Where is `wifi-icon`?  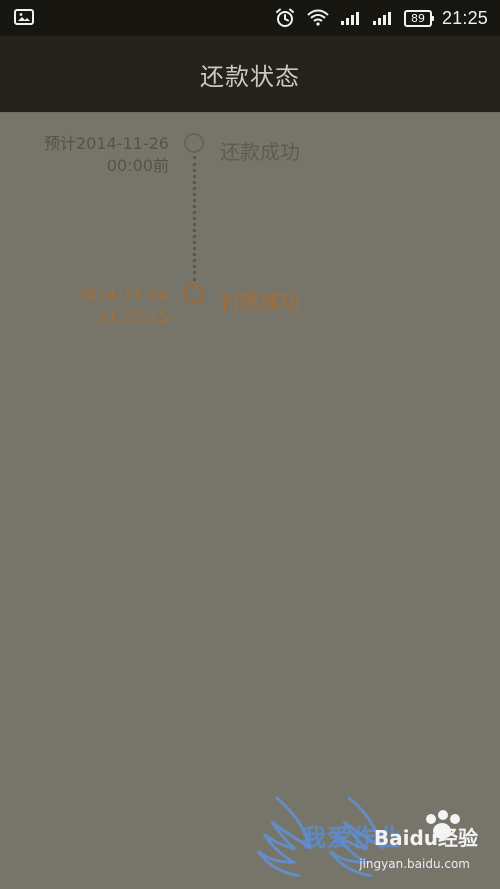 wifi-icon is located at coordinates (318, 17).